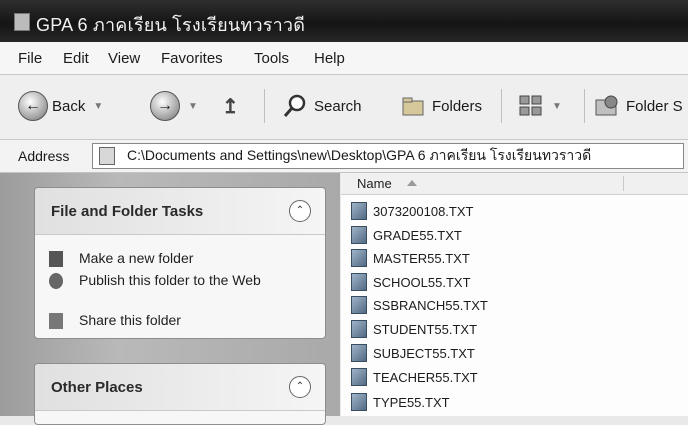 This screenshot has height=425, width=688. I want to click on menu-edit: Edit, so click(76, 58).